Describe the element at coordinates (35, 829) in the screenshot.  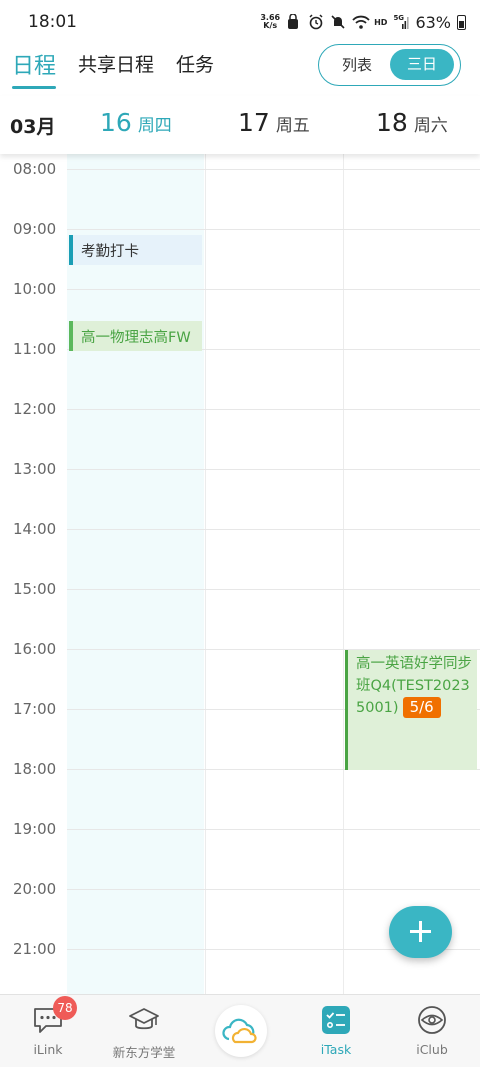
I see `hour-label: 19:00` at that location.